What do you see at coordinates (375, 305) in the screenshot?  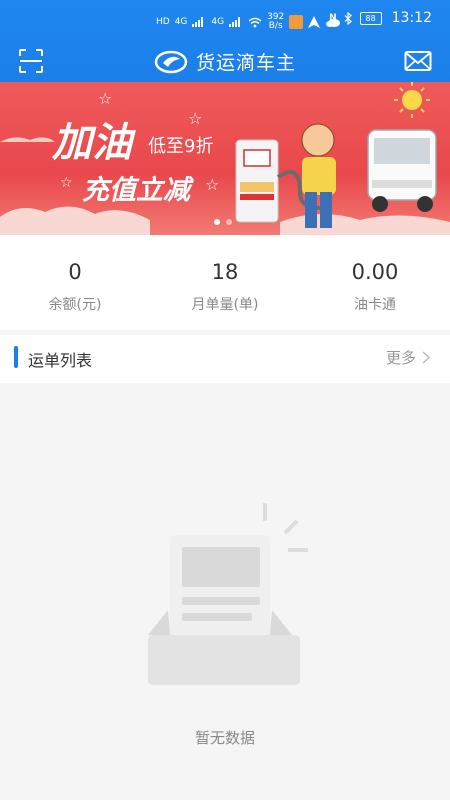 I see `stat-label: 油卡通` at bounding box center [375, 305].